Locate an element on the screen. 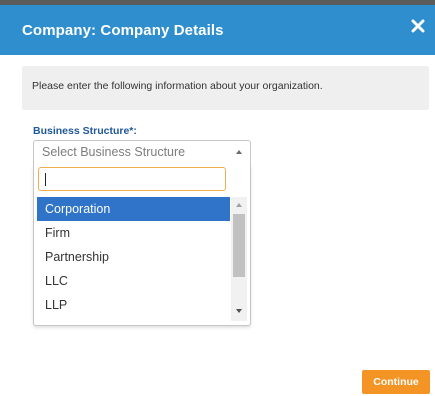  business-structure-select: Select Business Structure is located at coordinates (142, 152).